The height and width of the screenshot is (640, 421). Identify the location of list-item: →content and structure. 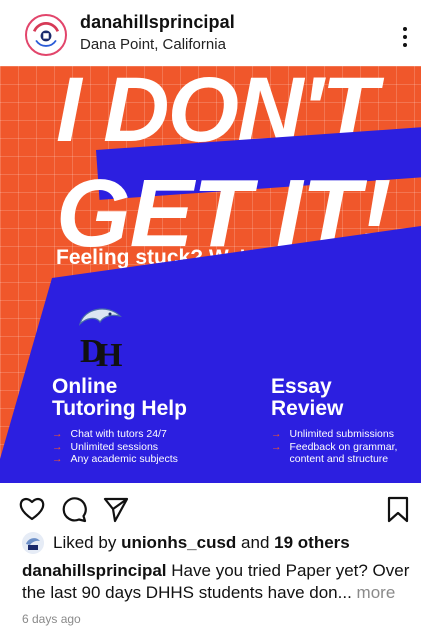
(339, 459).